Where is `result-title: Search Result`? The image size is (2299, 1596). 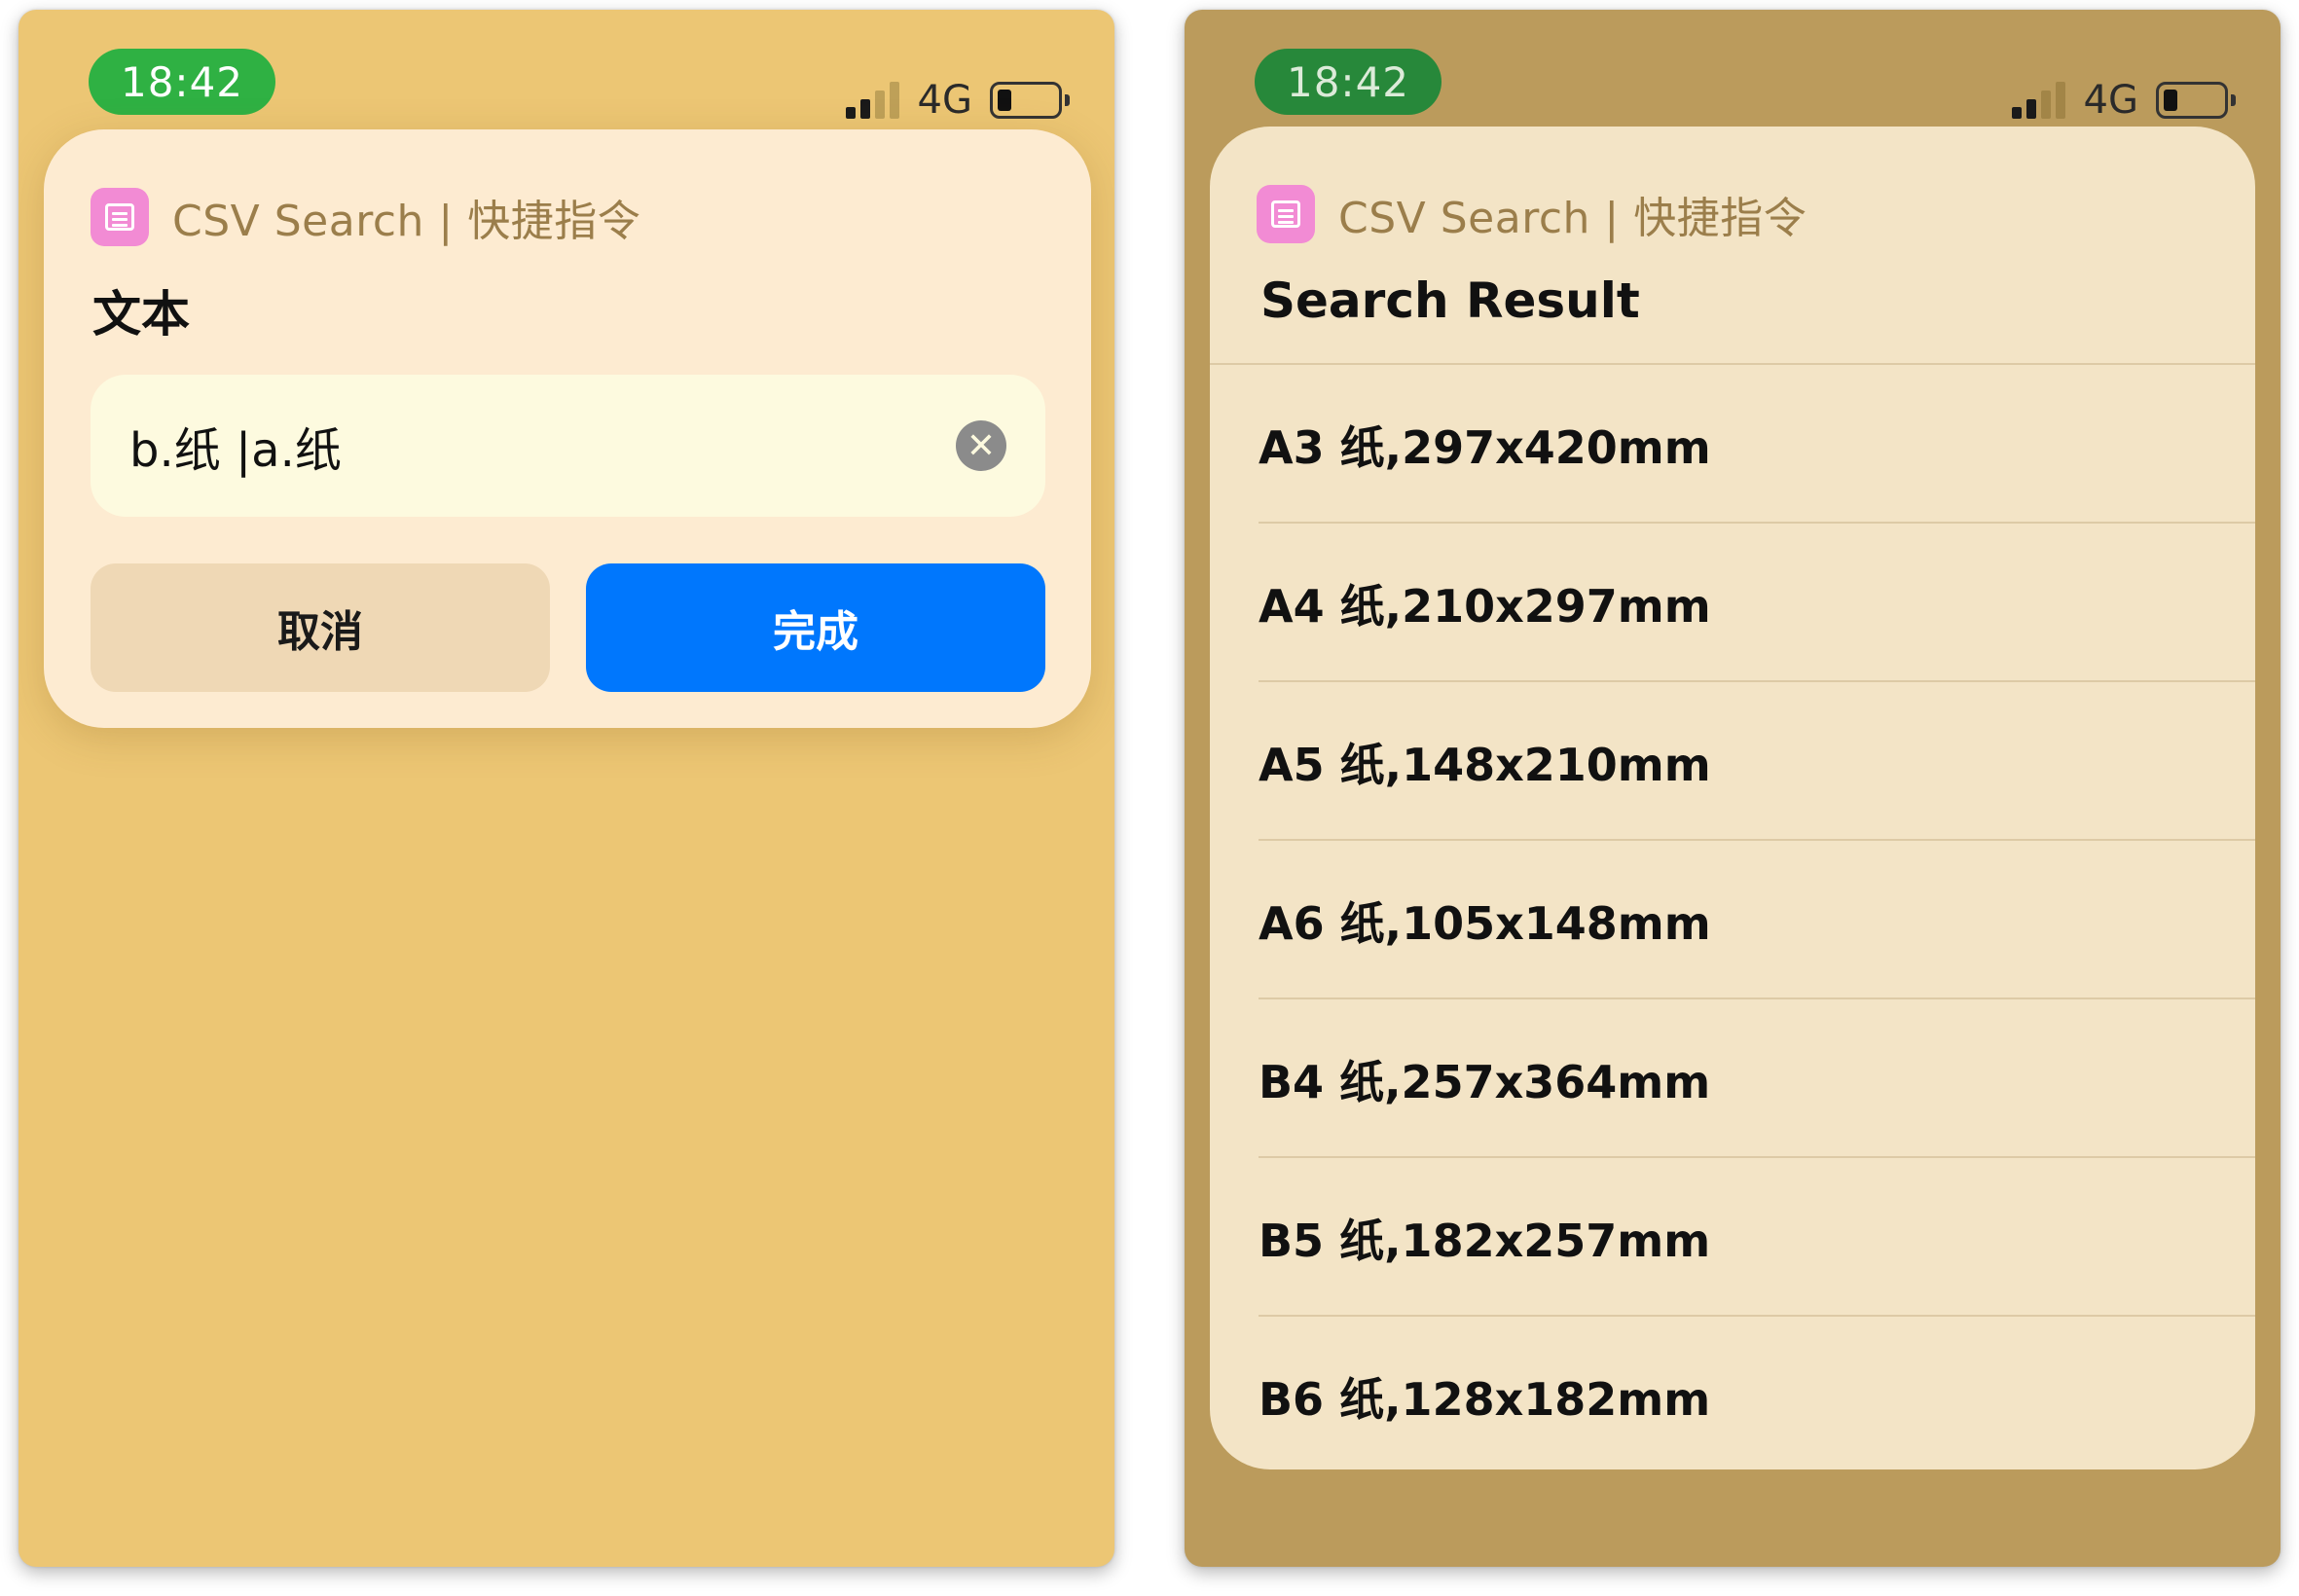 result-title: Search Result is located at coordinates (1450, 300).